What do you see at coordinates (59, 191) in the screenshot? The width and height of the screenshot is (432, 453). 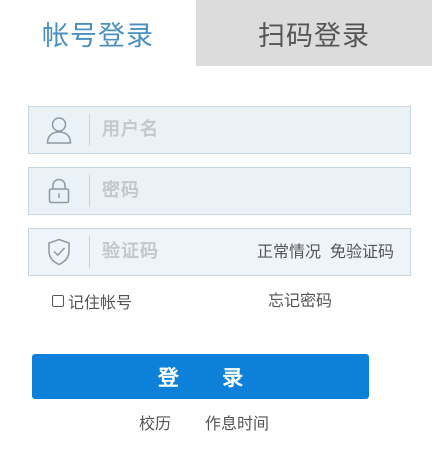 I see `lock-icon` at bounding box center [59, 191].